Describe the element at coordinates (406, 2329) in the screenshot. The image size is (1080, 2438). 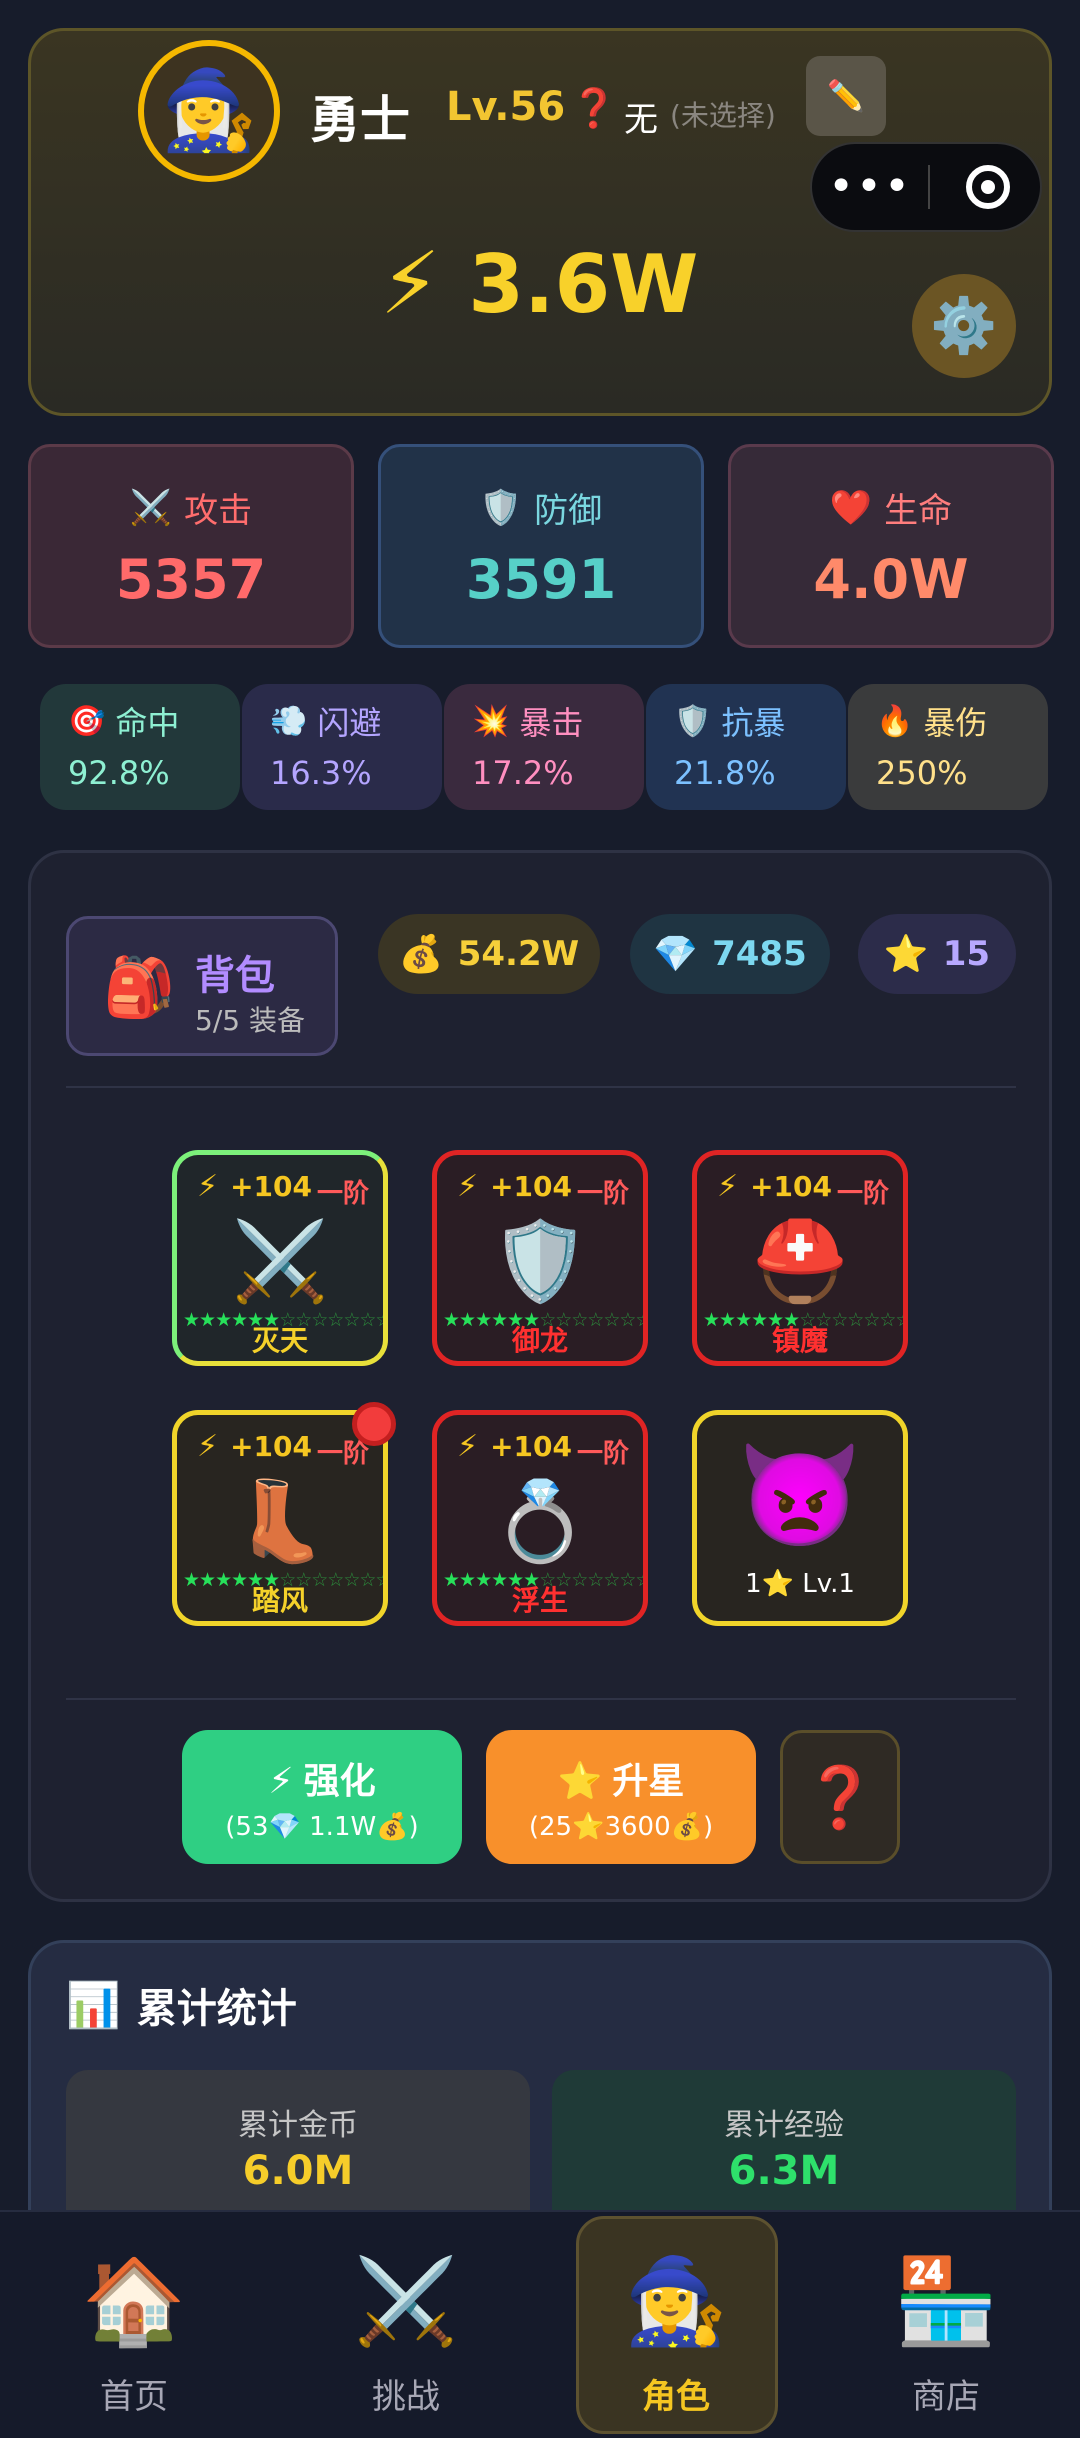
I see `nav-challenge: ⚔️ 挑战` at that location.